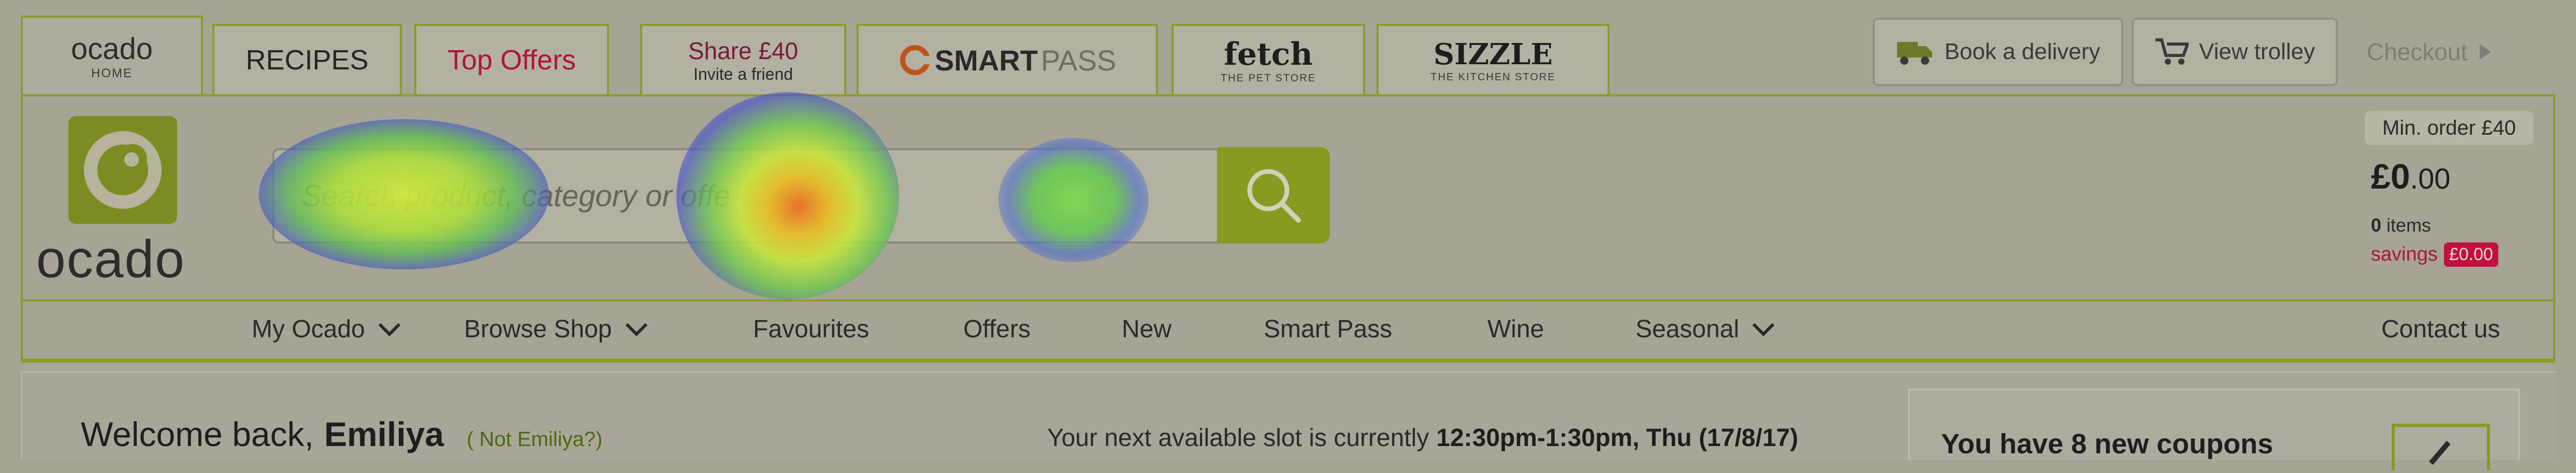 This screenshot has height=473, width=2576. Describe the element at coordinates (2417, 52) in the screenshot. I see `checkout-label: Checkout` at that location.